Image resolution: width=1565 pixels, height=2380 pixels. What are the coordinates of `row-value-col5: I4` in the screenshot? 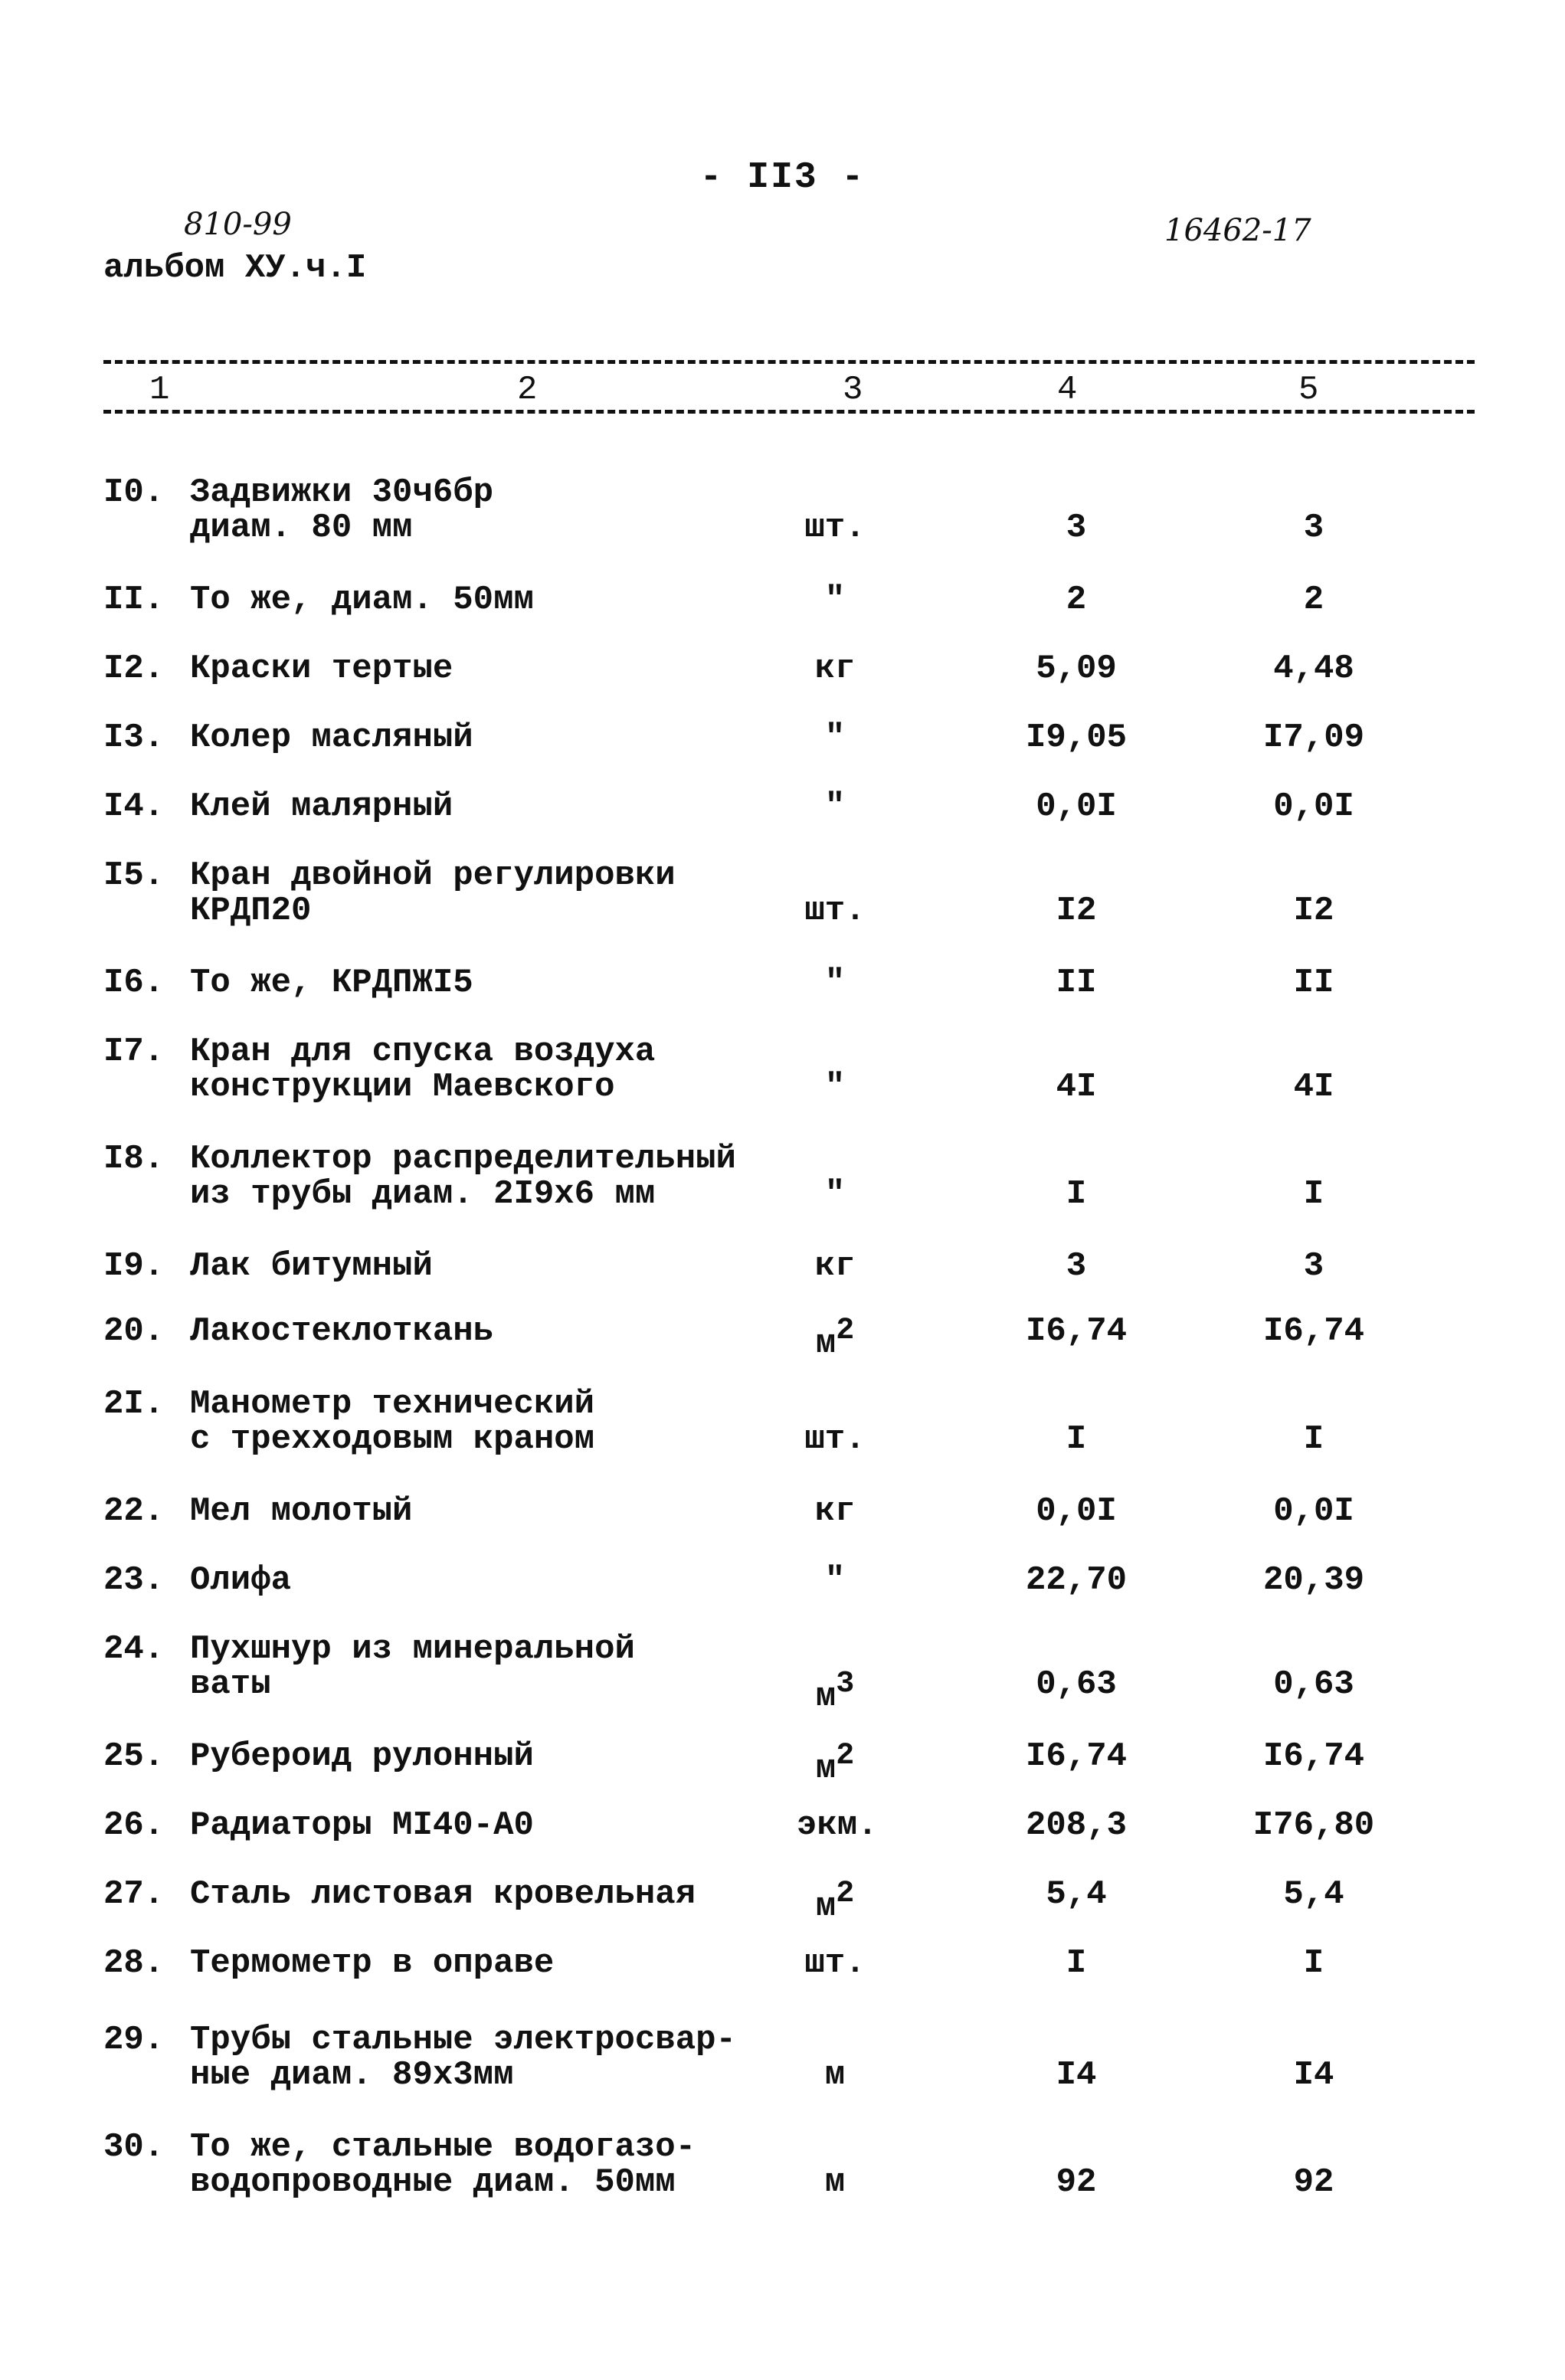 It's located at (1314, 2075).